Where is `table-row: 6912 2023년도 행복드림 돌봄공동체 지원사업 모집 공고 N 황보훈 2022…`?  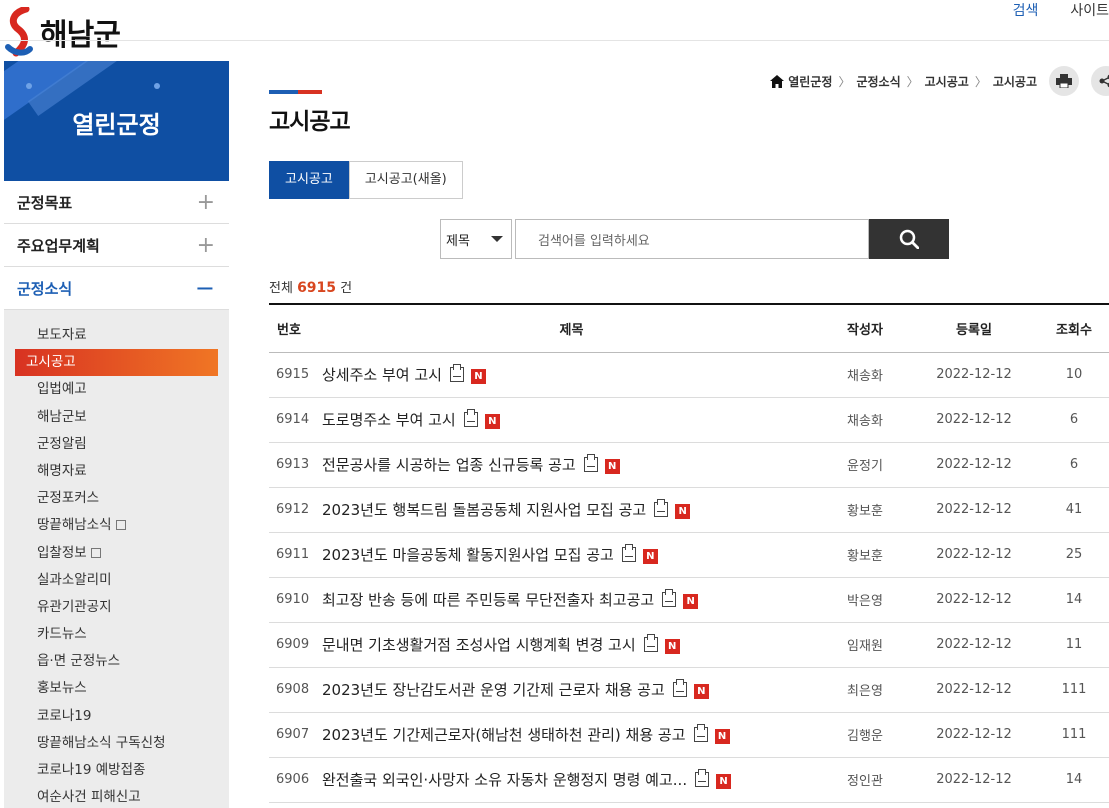 table-row: 6912 2023년도 행복드림 돌봄공동체 지원사업 모집 공고 N 황보훈 2022… is located at coordinates (689, 510).